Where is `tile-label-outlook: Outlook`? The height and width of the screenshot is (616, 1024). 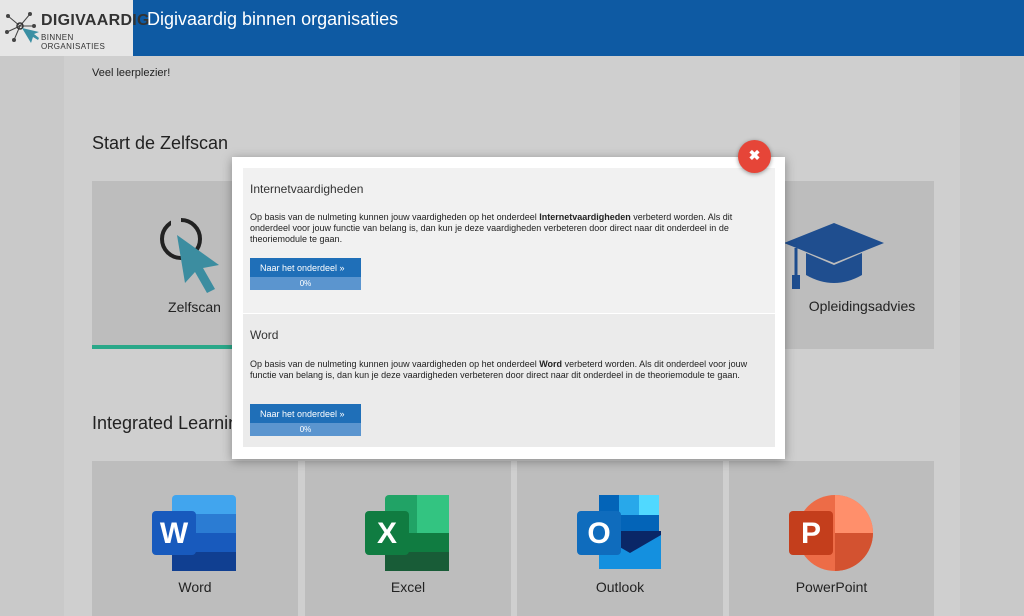 tile-label-outlook: Outlook is located at coordinates (620, 587).